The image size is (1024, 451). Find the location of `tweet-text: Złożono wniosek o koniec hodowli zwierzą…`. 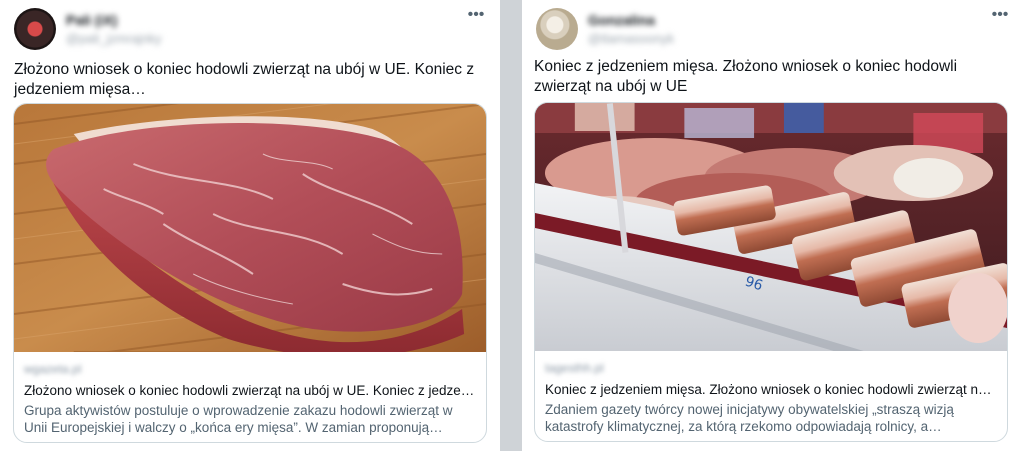

tweet-text: Złożono wniosek o koniec hodowli zwierzą… is located at coordinates (244, 79).